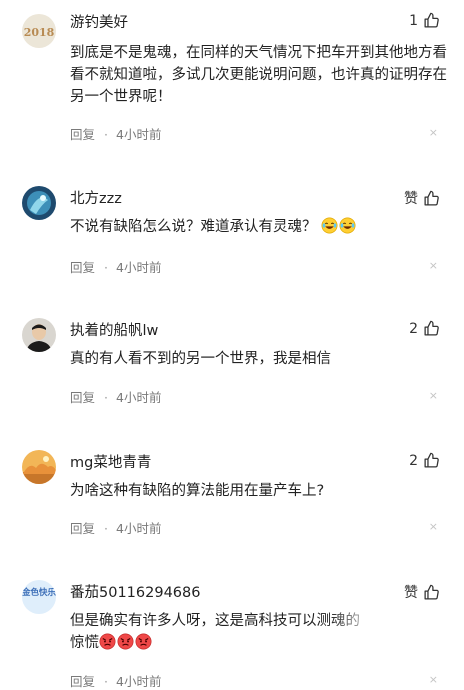  Describe the element at coordinates (110, 461) in the screenshot. I see `username: mg菜地青青` at that location.